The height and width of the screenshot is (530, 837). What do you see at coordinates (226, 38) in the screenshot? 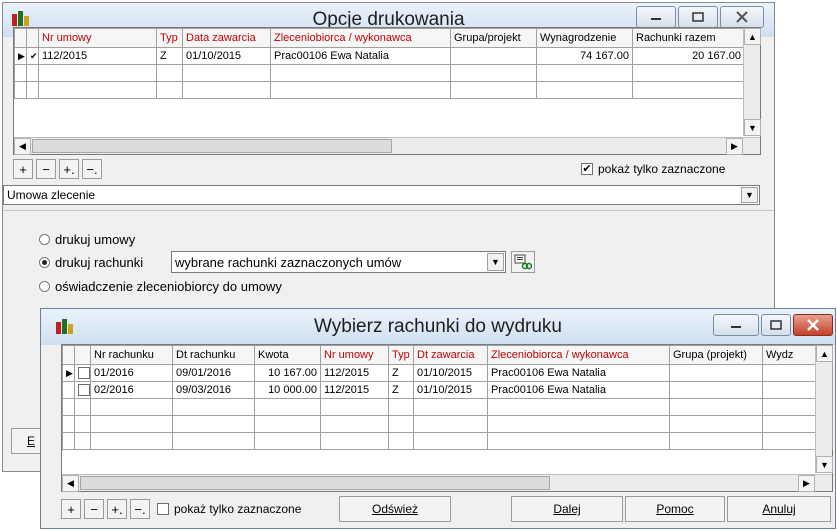
I see `col-data-zawarcia: Data zawarcia` at bounding box center [226, 38].